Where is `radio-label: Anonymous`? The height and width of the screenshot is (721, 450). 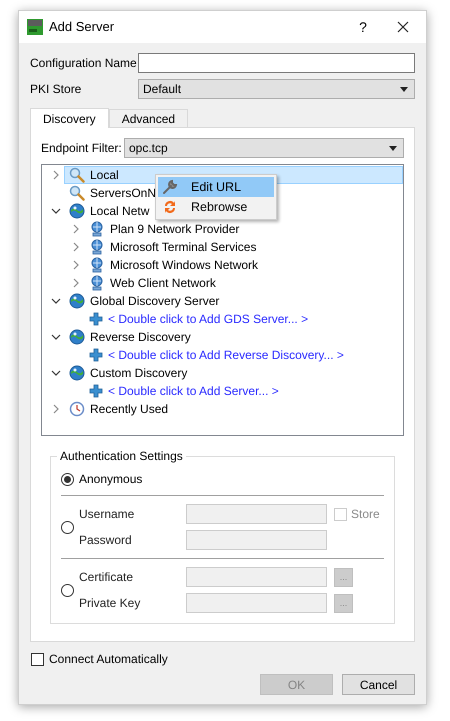 radio-label: Anonymous is located at coordinates (110, 479).